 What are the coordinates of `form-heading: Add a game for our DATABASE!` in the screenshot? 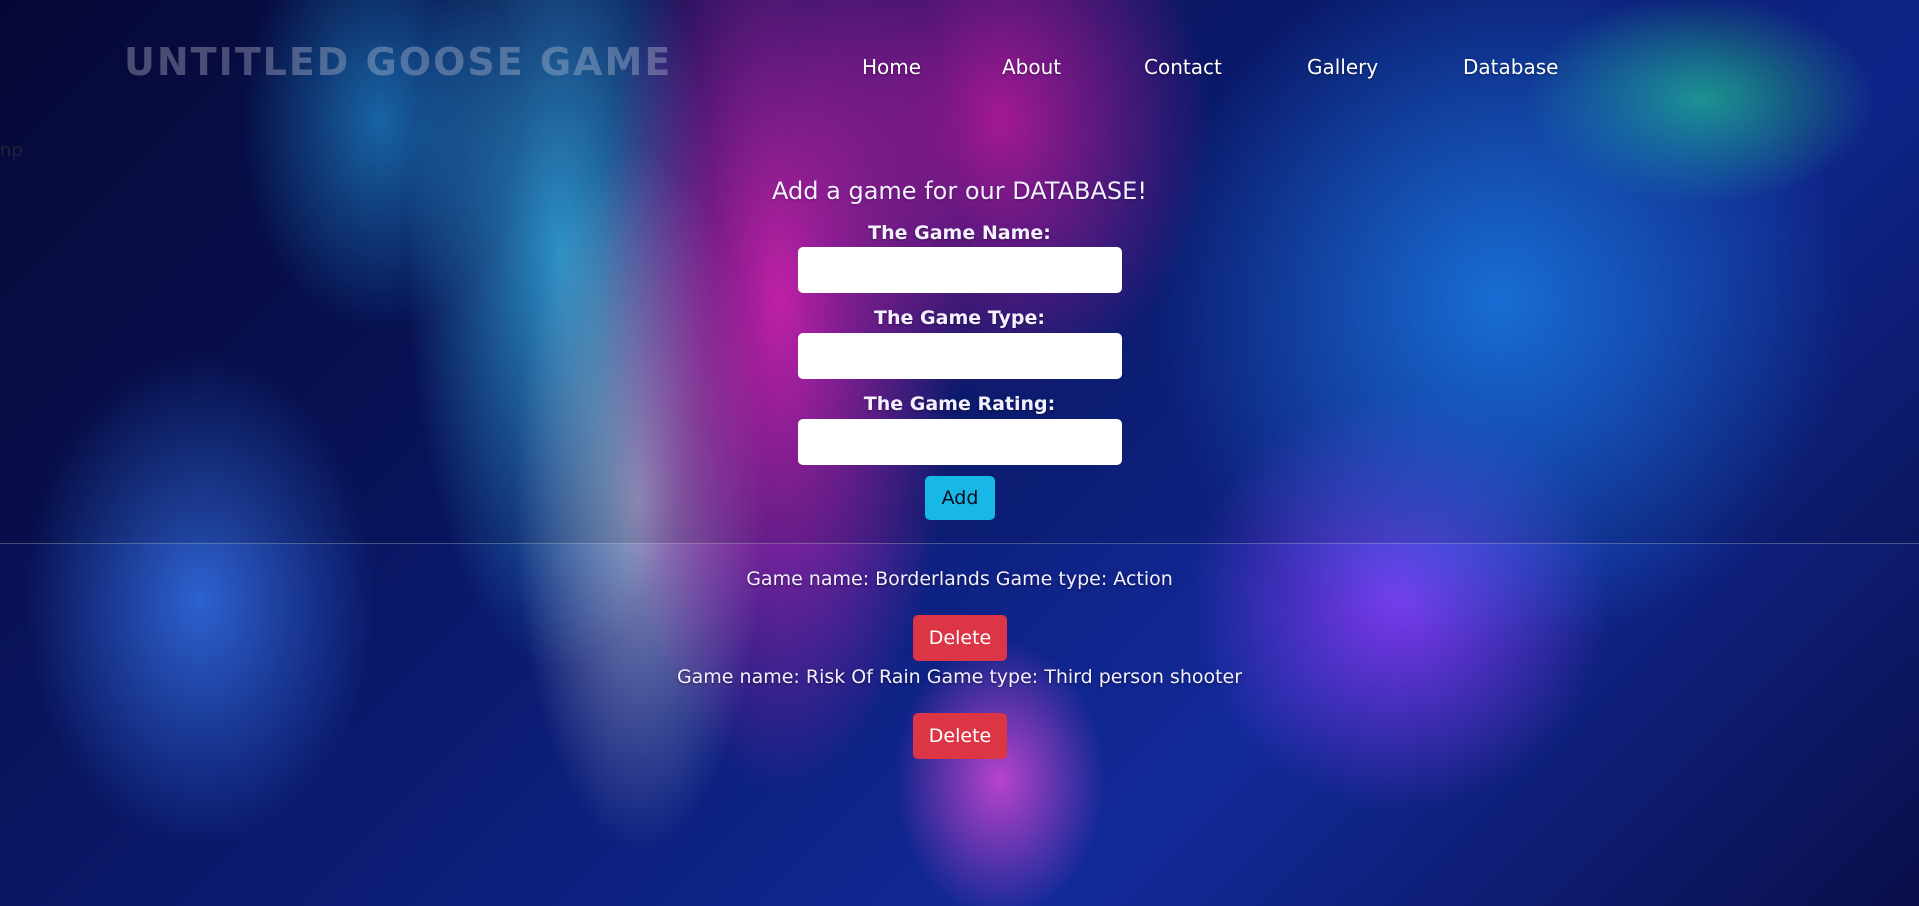 It's located at (959, 191).